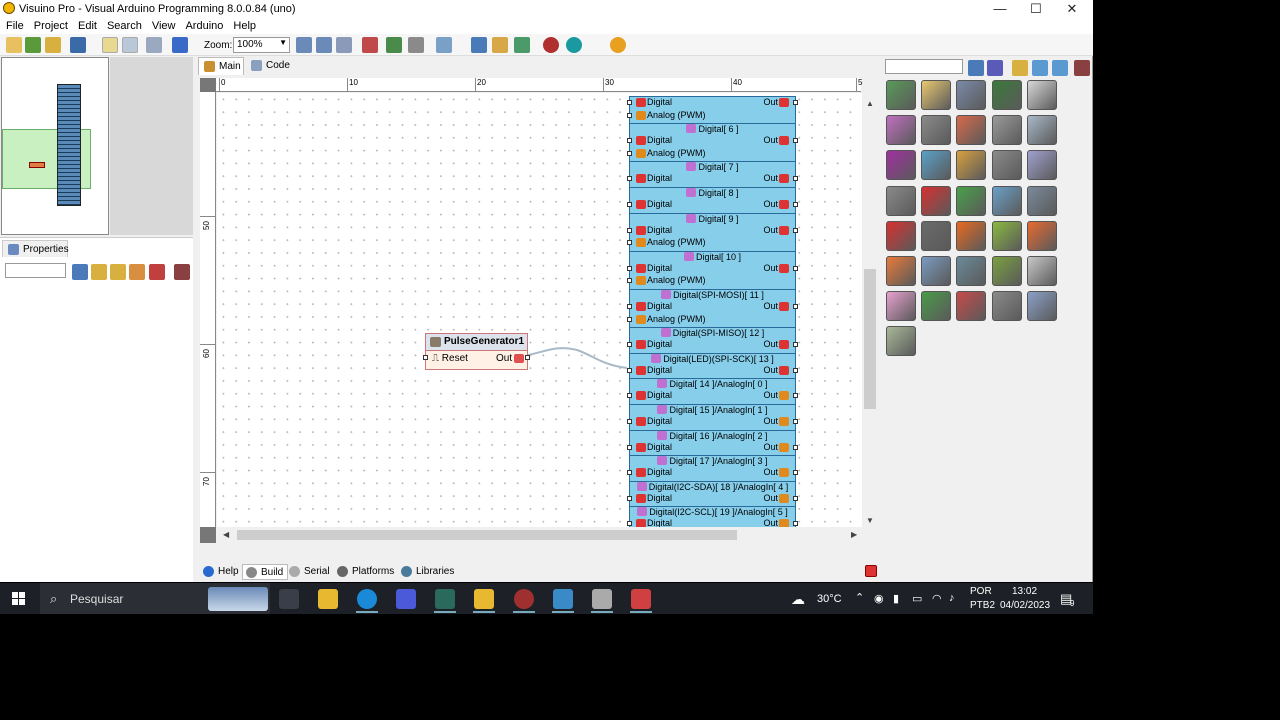  Describe the element at coordinates (870, 339) in the screenshot. I see `vertical-scroll-thumb` at that location.